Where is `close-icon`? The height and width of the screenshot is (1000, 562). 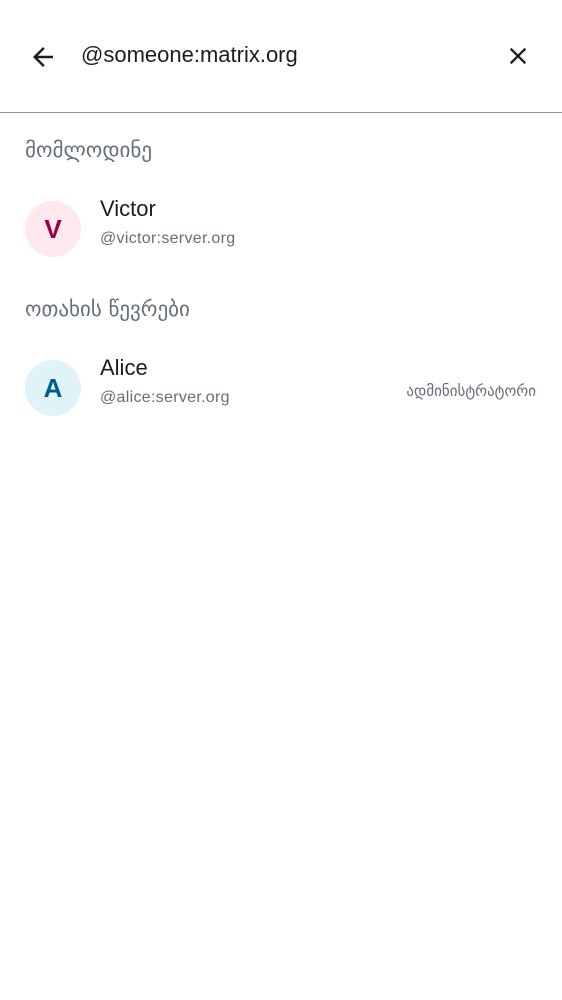 close-icon is located at coordinates (518, 56).